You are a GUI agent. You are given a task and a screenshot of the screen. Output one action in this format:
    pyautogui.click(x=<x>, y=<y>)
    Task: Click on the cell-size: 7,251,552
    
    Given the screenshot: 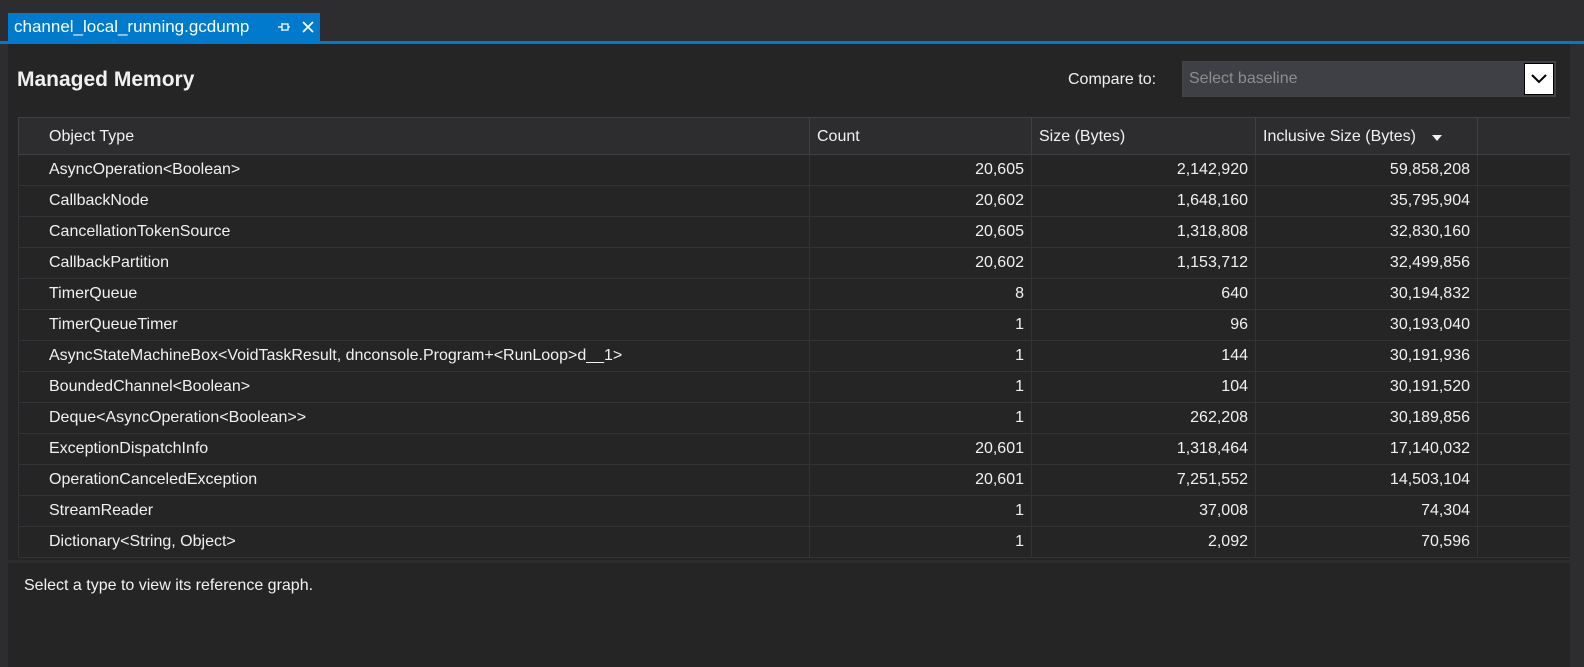 What is the action you would take?
    pyautogui.click(x=1144, y=480)
    